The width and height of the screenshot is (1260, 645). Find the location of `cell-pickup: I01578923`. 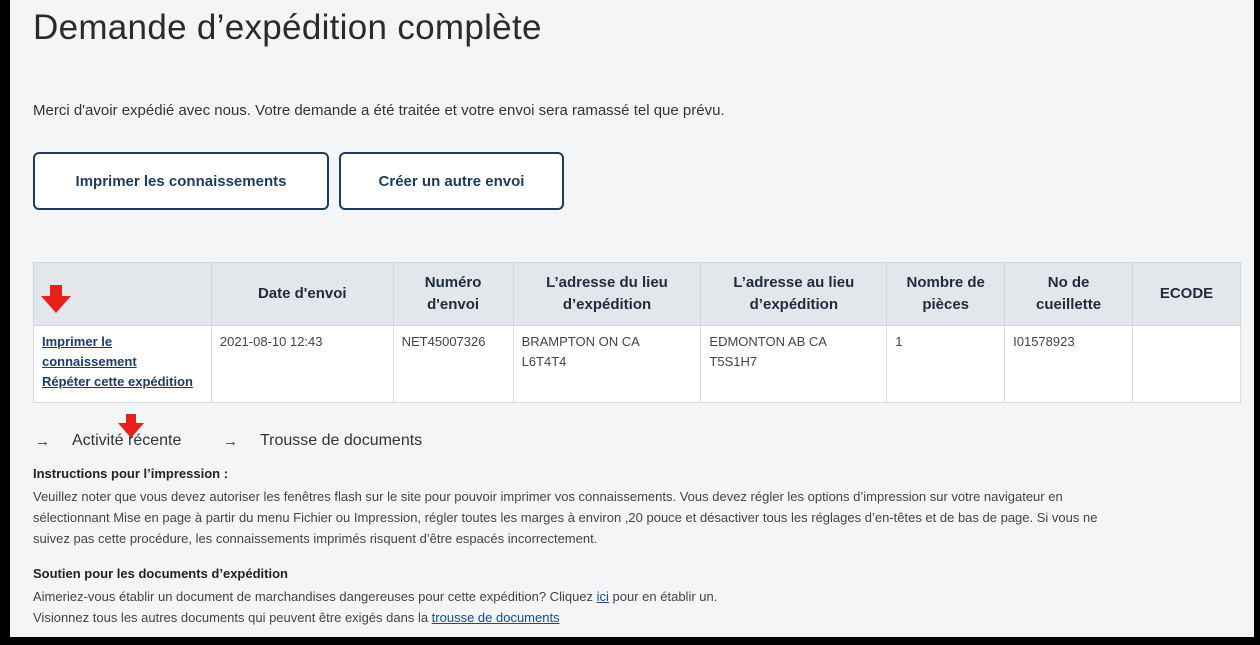

cell-pickup: I01578923 is located at coordinates (1069, 364).